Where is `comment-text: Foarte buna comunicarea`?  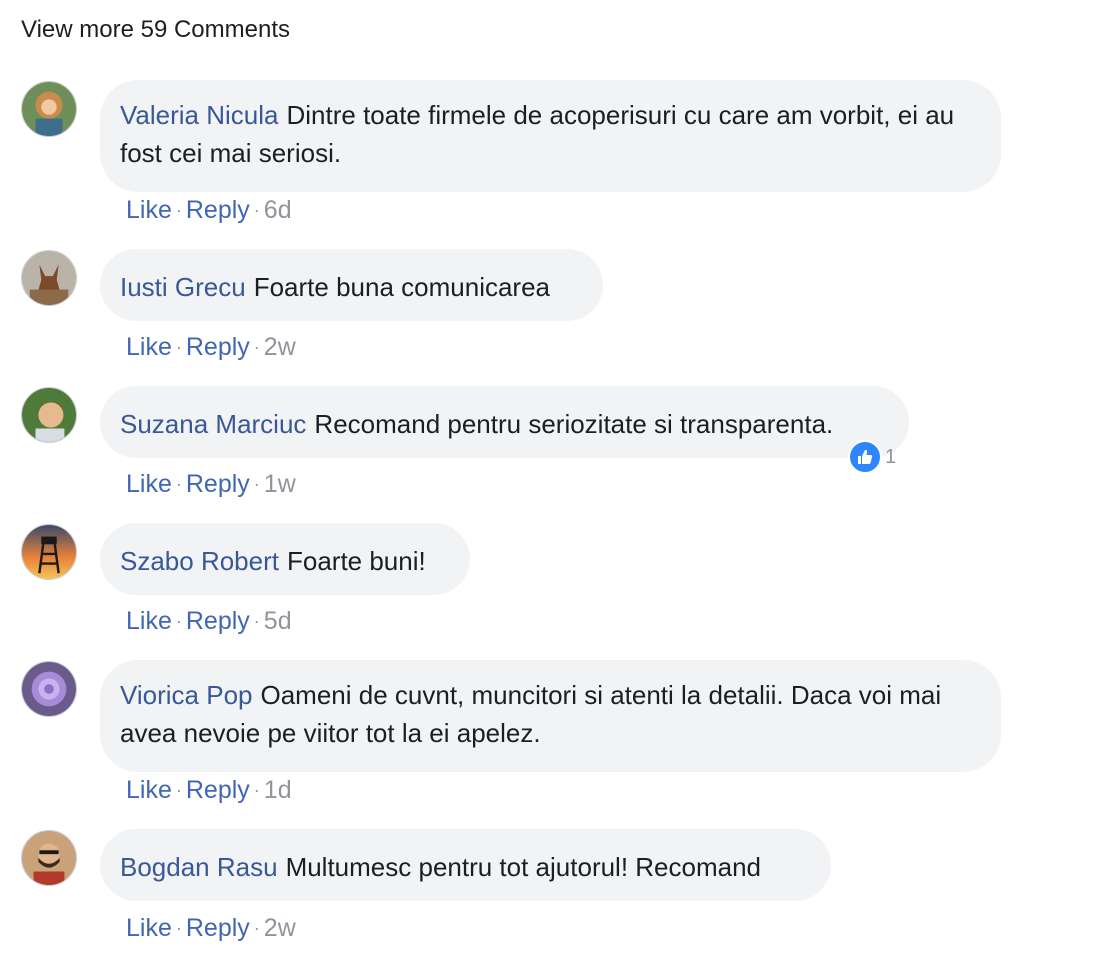 comment-text: Foarte buna comunicarea is located at coordinates (402, 287).